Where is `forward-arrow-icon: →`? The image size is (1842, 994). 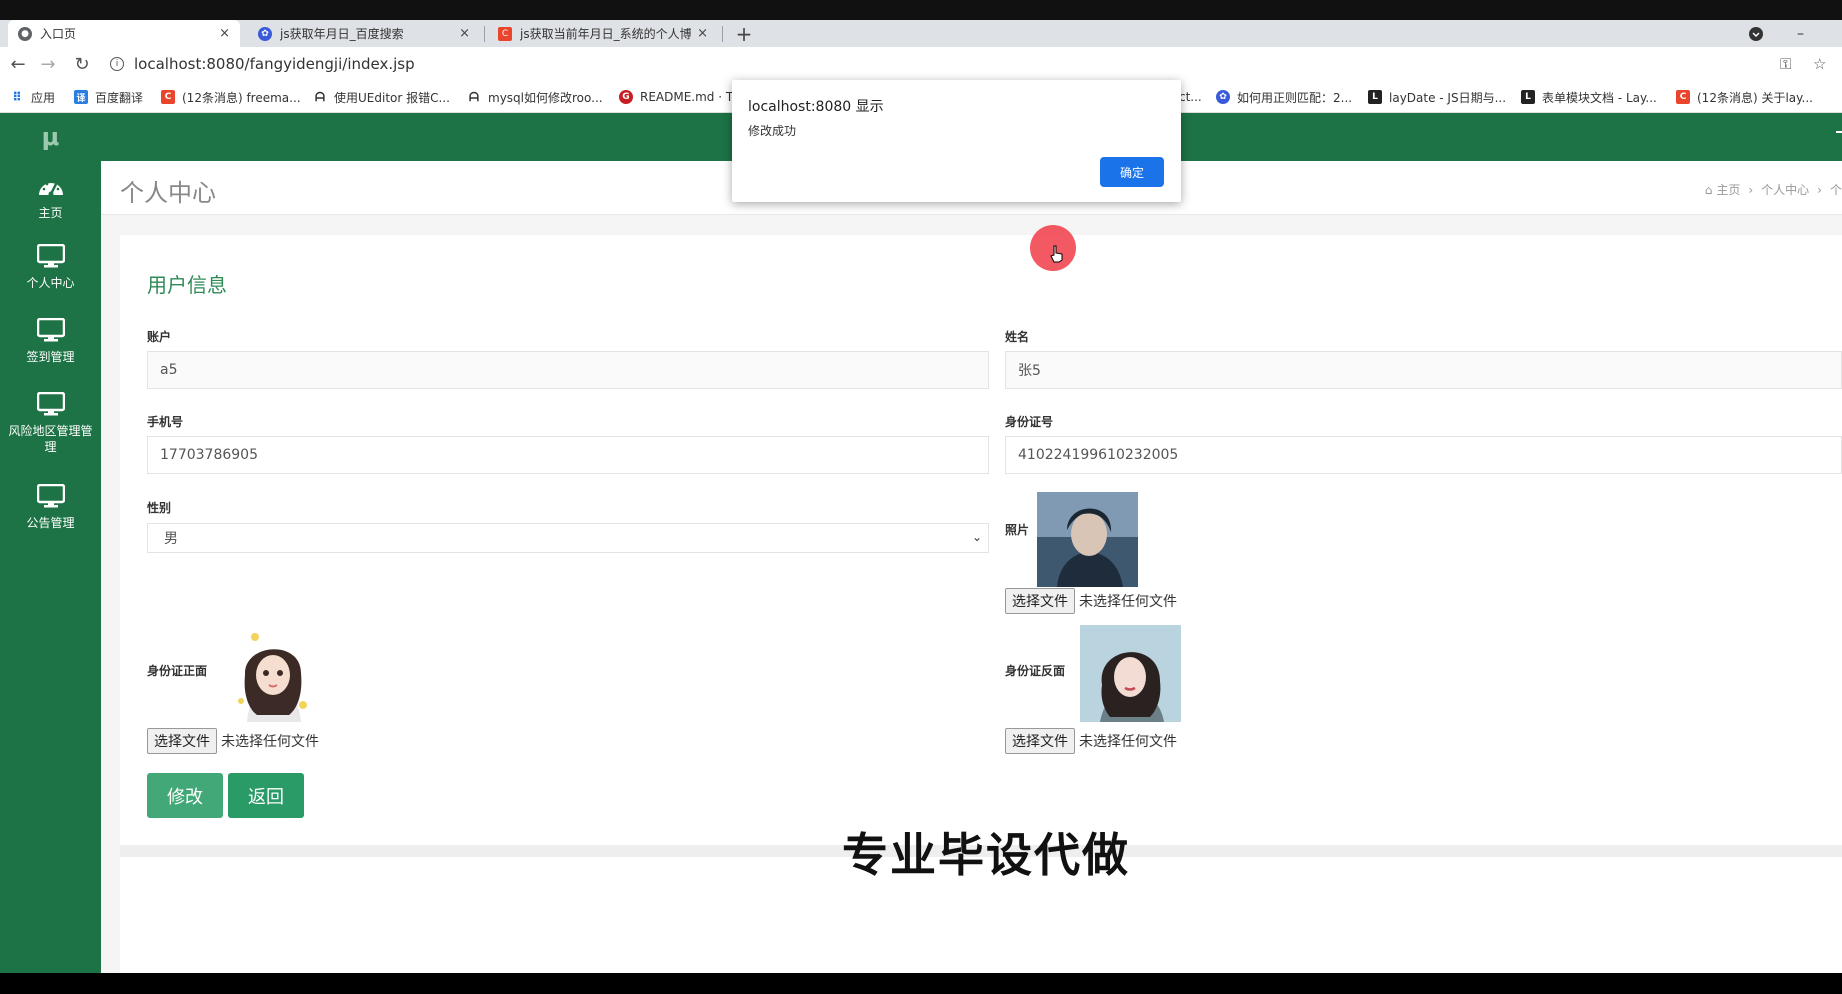
forward-arrow-icon: → is located at coordinates (48, 64).